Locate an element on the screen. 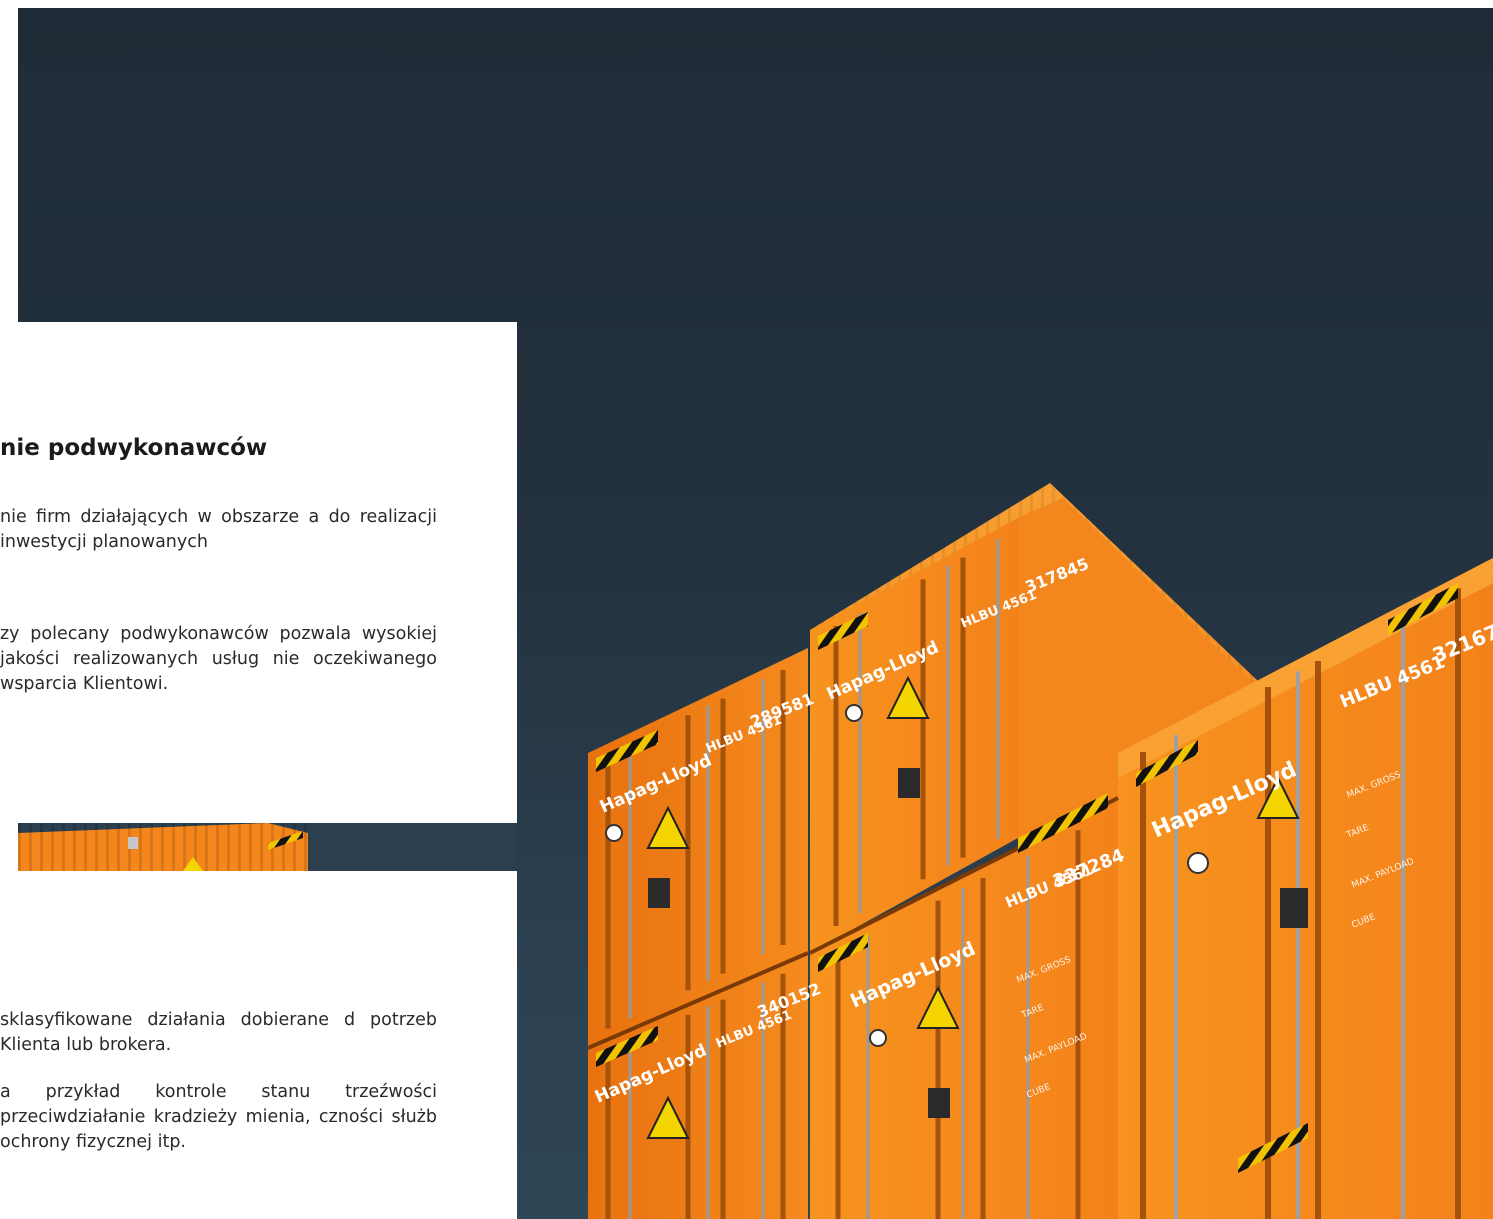 The width and height of the screenshot is (1493, 1219). subcontractors-title: nie podwykonawców is located at coordinates (134, 448).